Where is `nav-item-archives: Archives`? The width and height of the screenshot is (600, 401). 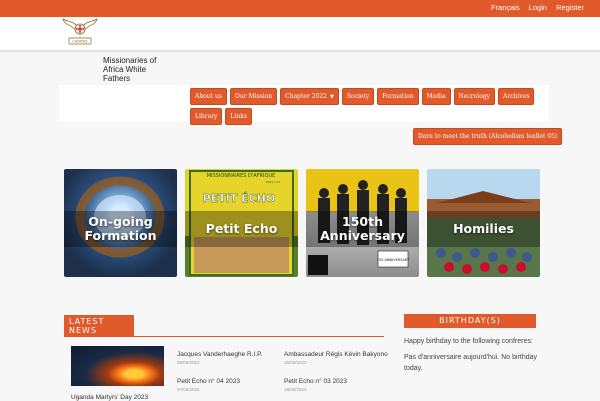 nav-item-archives: Archives is located at coordinates (516, 96).